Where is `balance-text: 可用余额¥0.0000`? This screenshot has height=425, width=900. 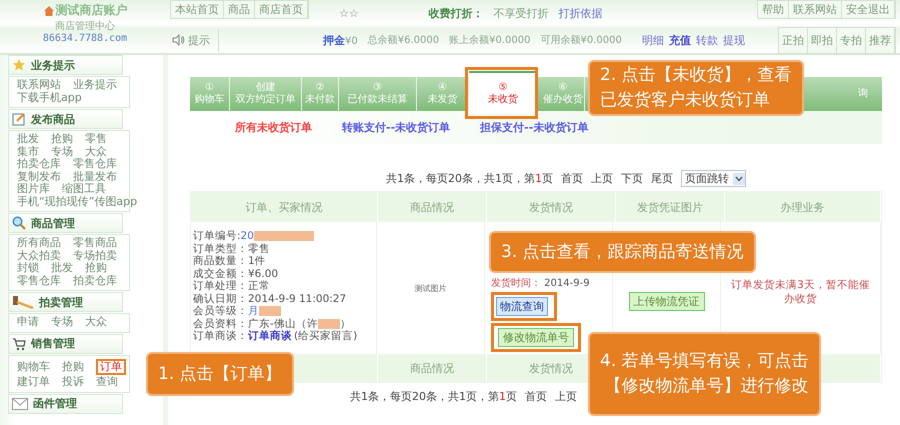 balance-text: 可用余额¥0.0000 is located at coordinates (581, 41).